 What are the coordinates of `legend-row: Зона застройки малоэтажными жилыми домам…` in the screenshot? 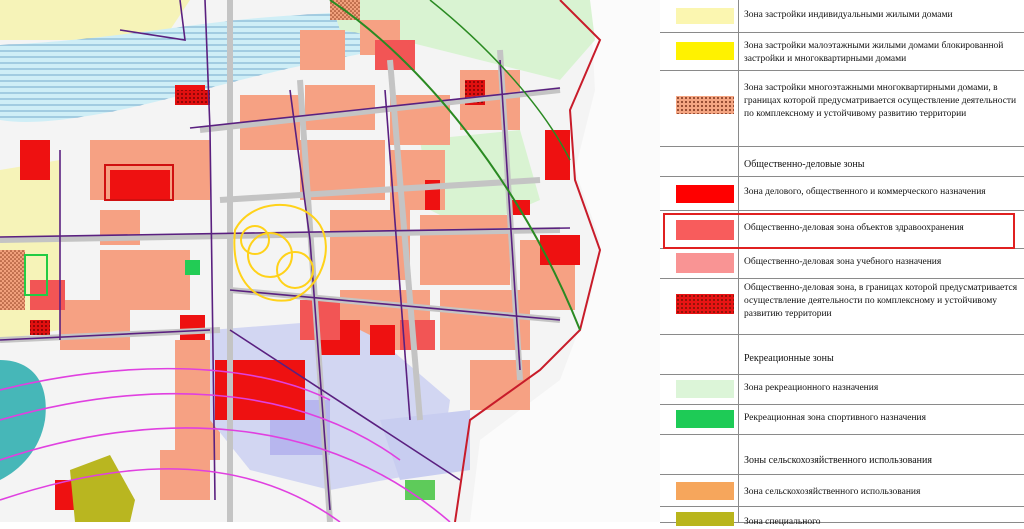 It's located at (842, 51).